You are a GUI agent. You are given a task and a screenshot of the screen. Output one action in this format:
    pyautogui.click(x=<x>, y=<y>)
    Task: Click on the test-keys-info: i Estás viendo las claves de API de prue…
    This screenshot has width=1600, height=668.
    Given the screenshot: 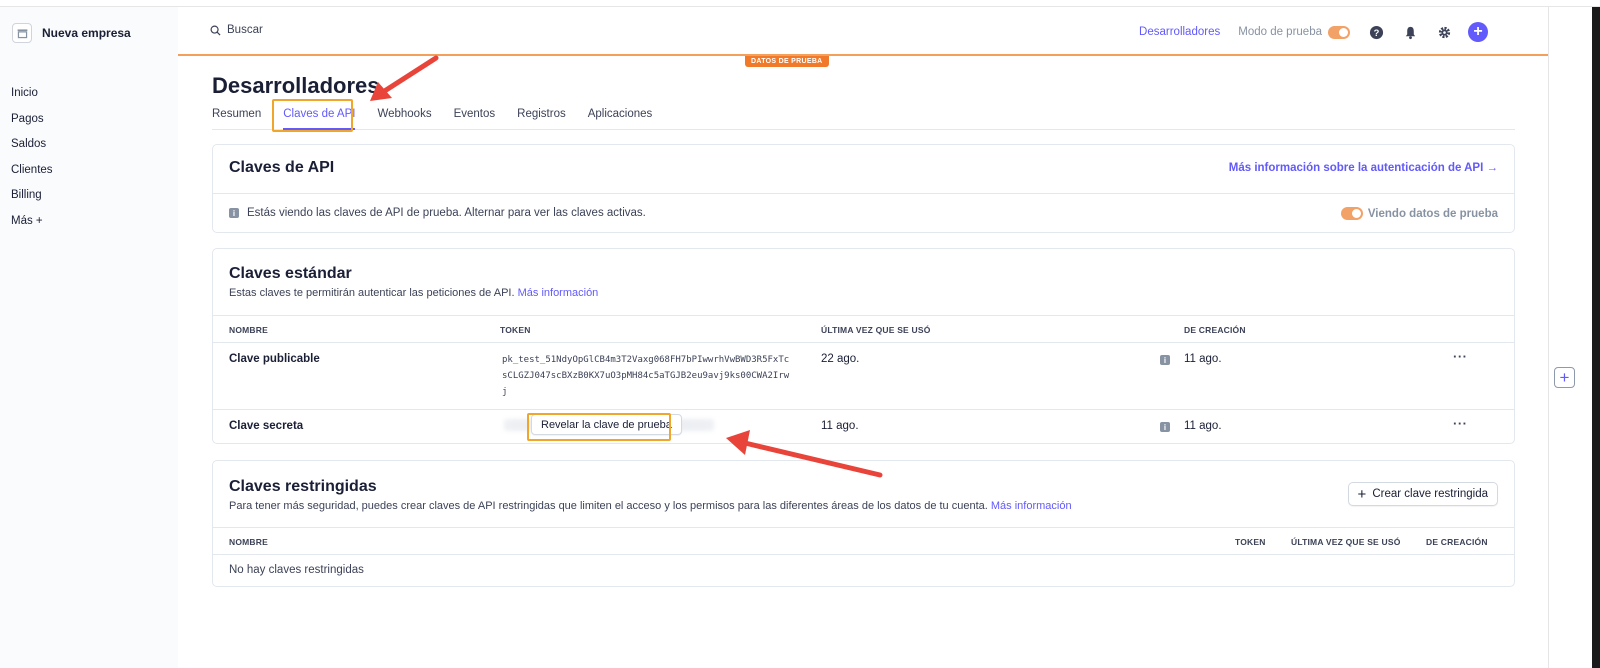 What is the action you would take?
    pyautogui.click(x=437, y=213)
    